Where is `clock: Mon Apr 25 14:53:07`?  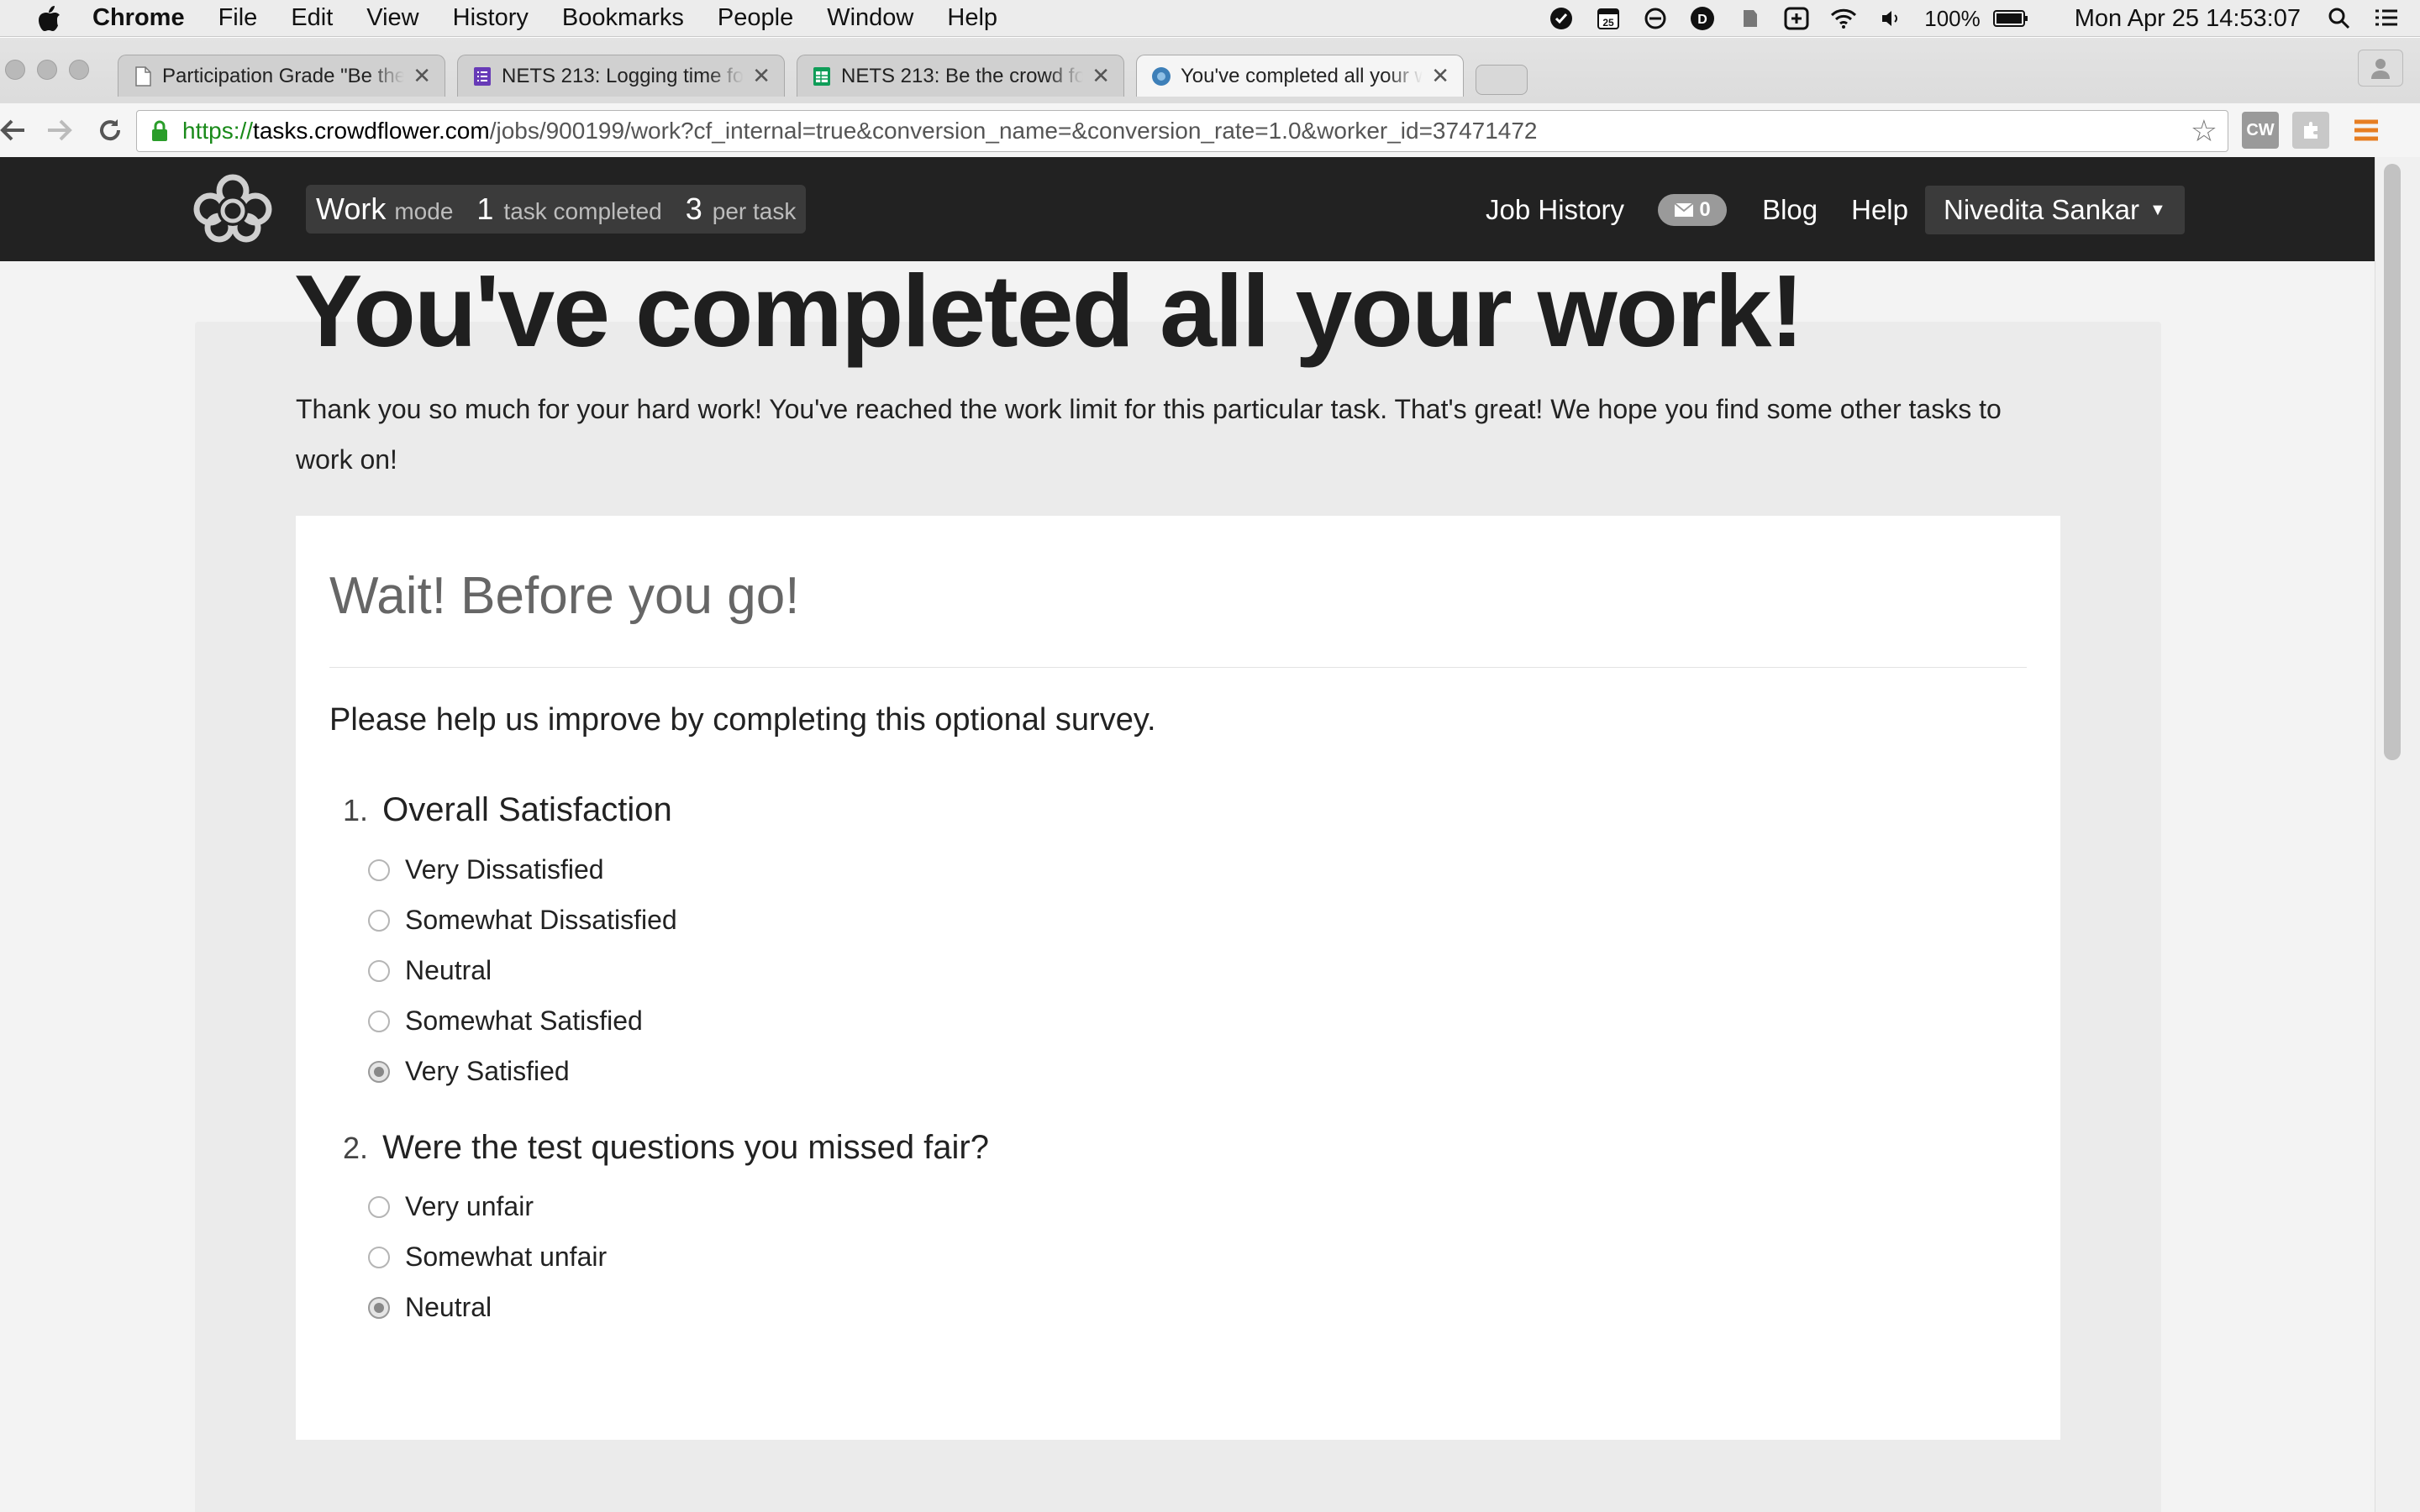 clock: Mon Apr 25 14:53:07 is located at coordinates (2188, 19).